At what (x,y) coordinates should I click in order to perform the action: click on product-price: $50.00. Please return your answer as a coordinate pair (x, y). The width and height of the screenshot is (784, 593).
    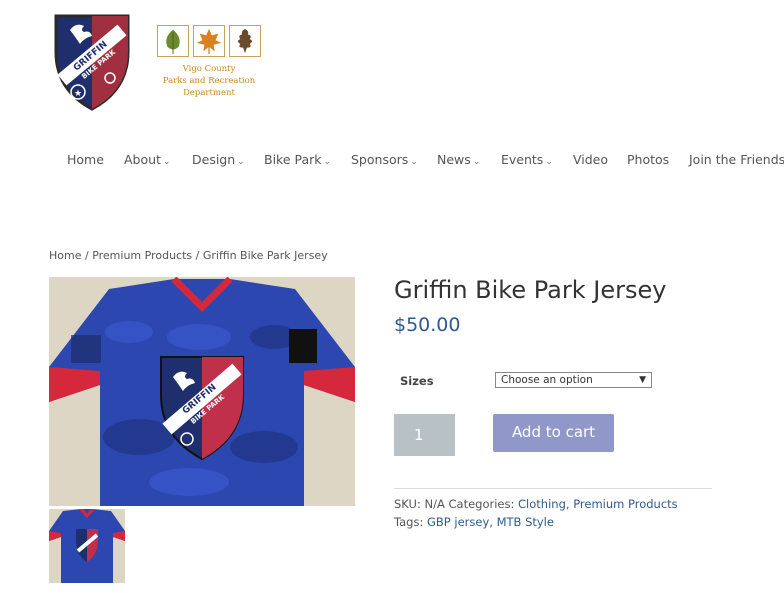
    Looking at the image, I should click on (427, 325).